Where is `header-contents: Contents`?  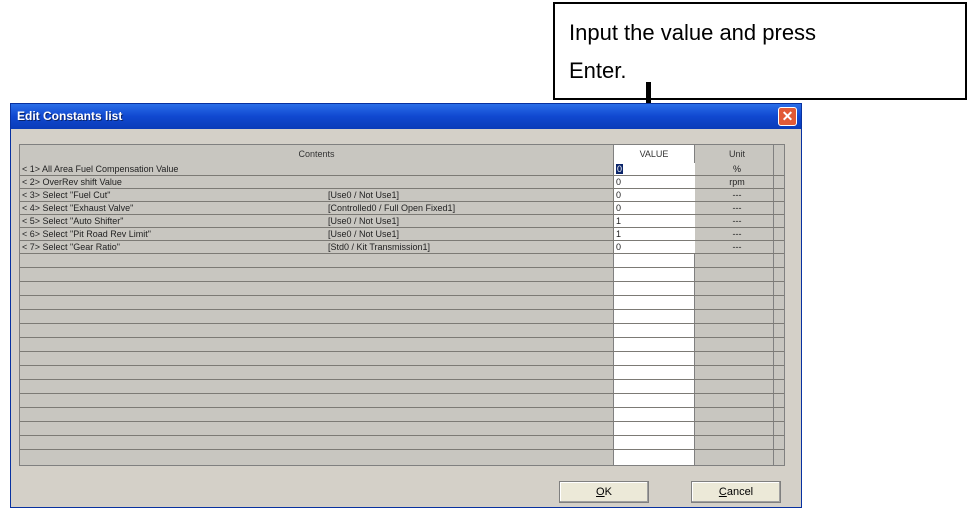 header-contents: Contents is located at coordinates (316, 154).